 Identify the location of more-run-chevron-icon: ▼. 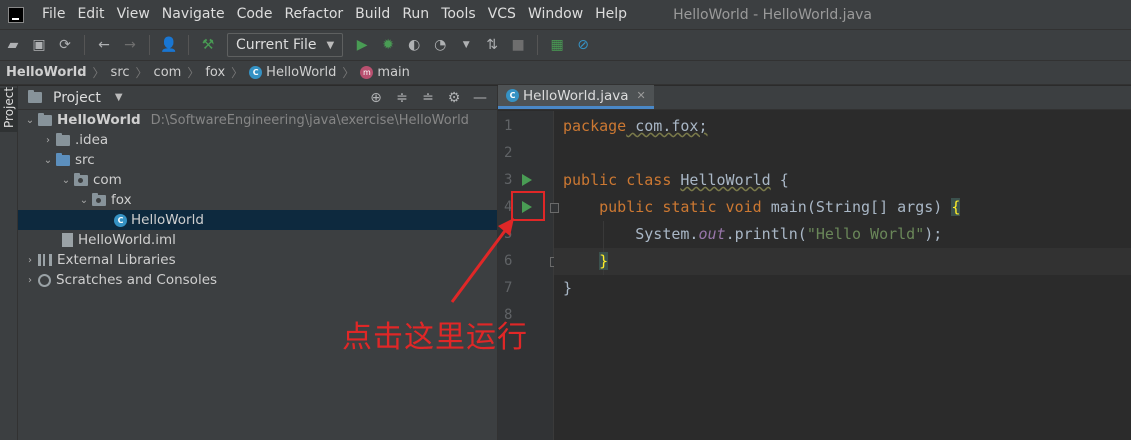
(466, 45).